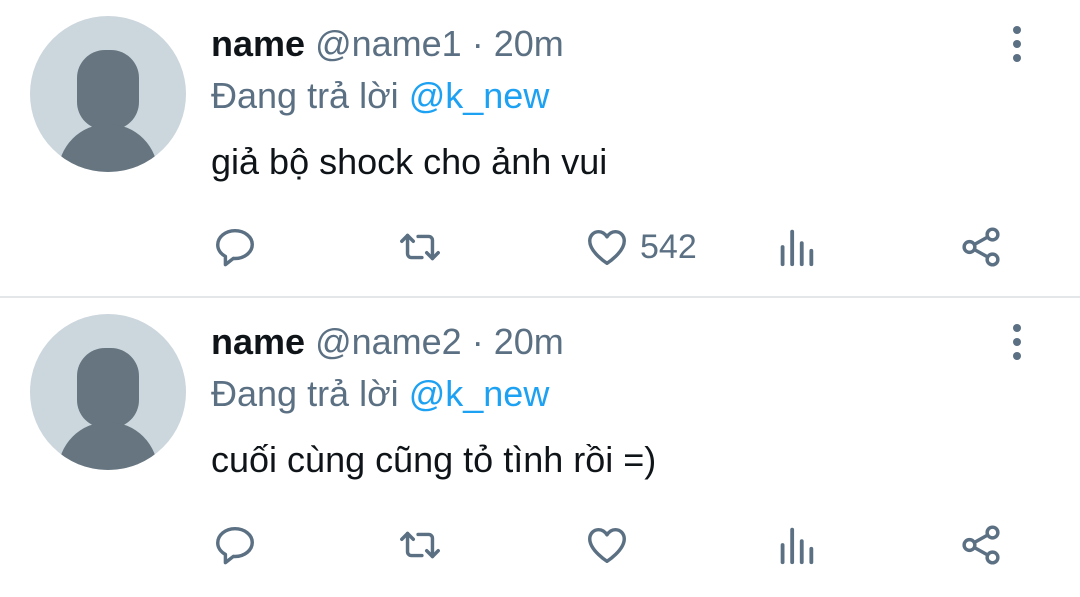 The height and width of the screenshot is (597, 1080). I want to click on like-button: 542, so click(640, 247).